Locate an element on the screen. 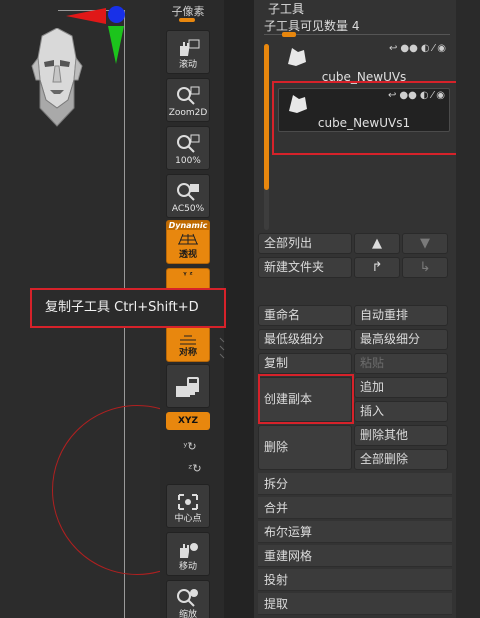 This screenshot has width=480, height=618. collapse-handle-icon is located at coordinates (222, 349).